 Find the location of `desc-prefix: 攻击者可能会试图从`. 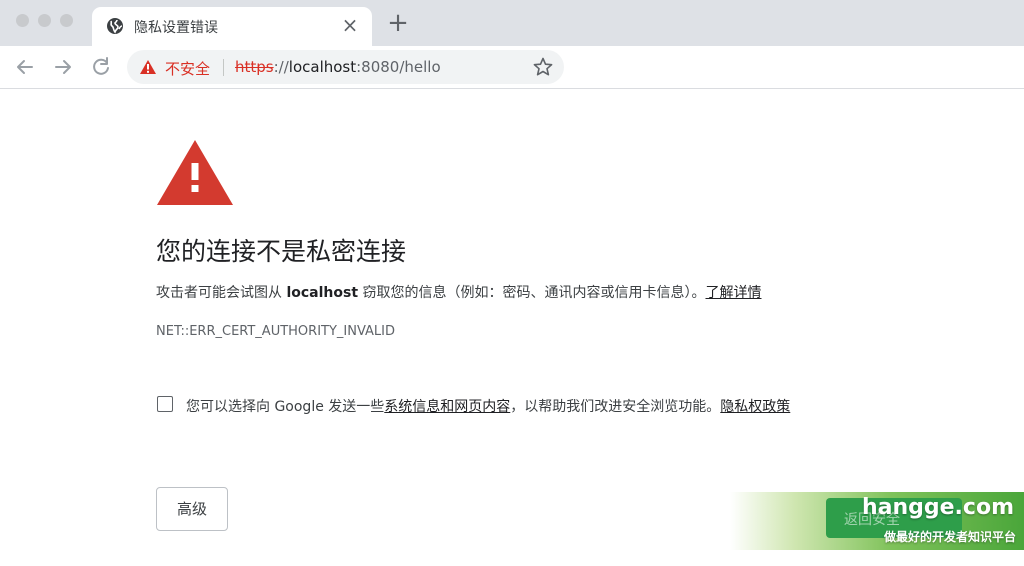

desc-prefix: 攻击者可能会试图从 is located at coordinates (221, 293).